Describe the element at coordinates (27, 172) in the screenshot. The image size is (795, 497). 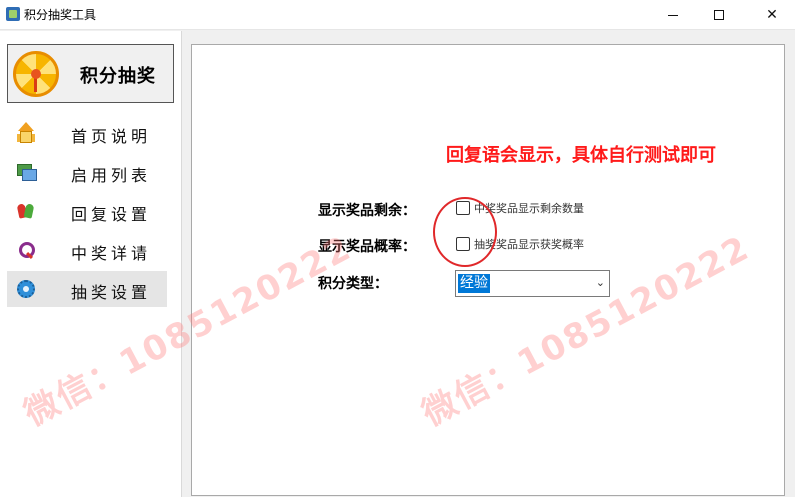
I see `list-icon` at that location.